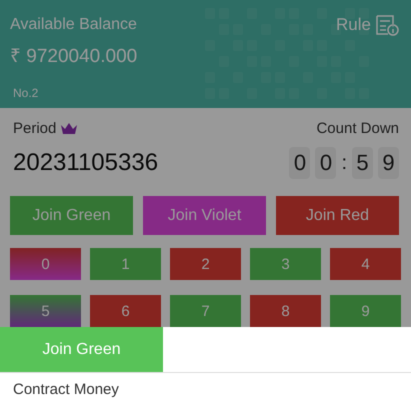 Image resolution: width=411 pixels, height=402 pixels. I want to click on sheet-title: Join Green, so click(81, 349).